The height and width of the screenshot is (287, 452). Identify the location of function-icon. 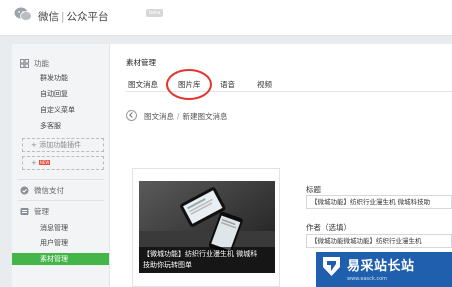
(24, 63).